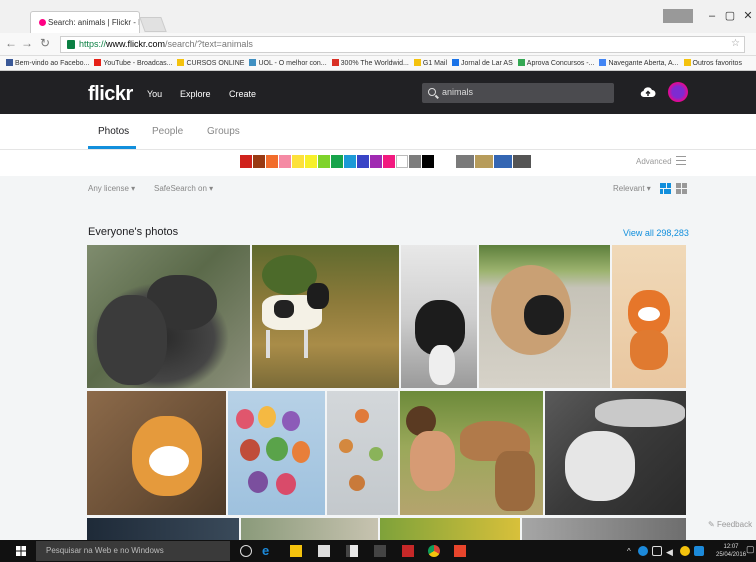 The width and height of the screenshot is (756, 562). I want to click on volume-icon: ◀, so click(669, 552).